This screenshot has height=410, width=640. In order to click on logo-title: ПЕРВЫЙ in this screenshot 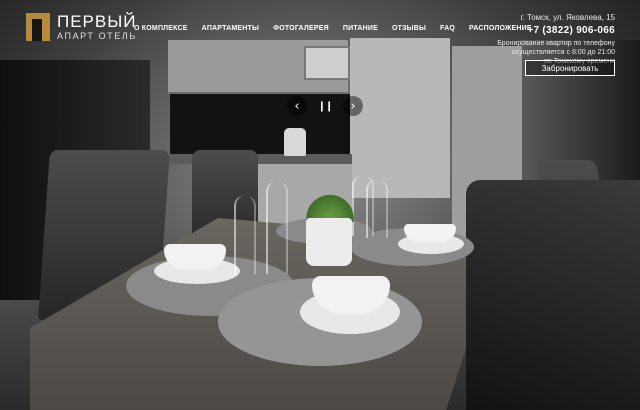, I will do `click(97, 21)`.